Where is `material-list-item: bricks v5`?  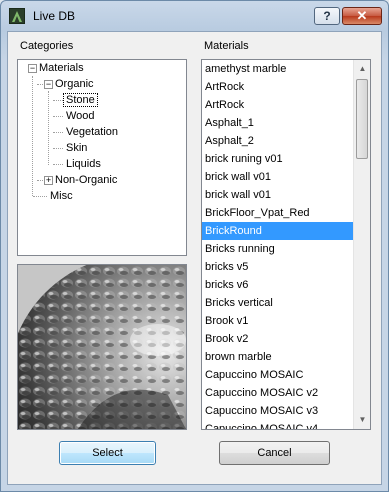
material-list-item: bricks v5 is located at coordinates (278, 267).